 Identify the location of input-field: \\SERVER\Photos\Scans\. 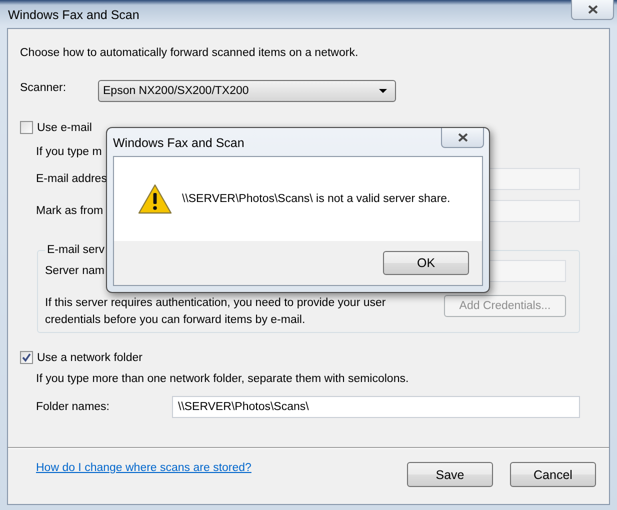
(376, 407).